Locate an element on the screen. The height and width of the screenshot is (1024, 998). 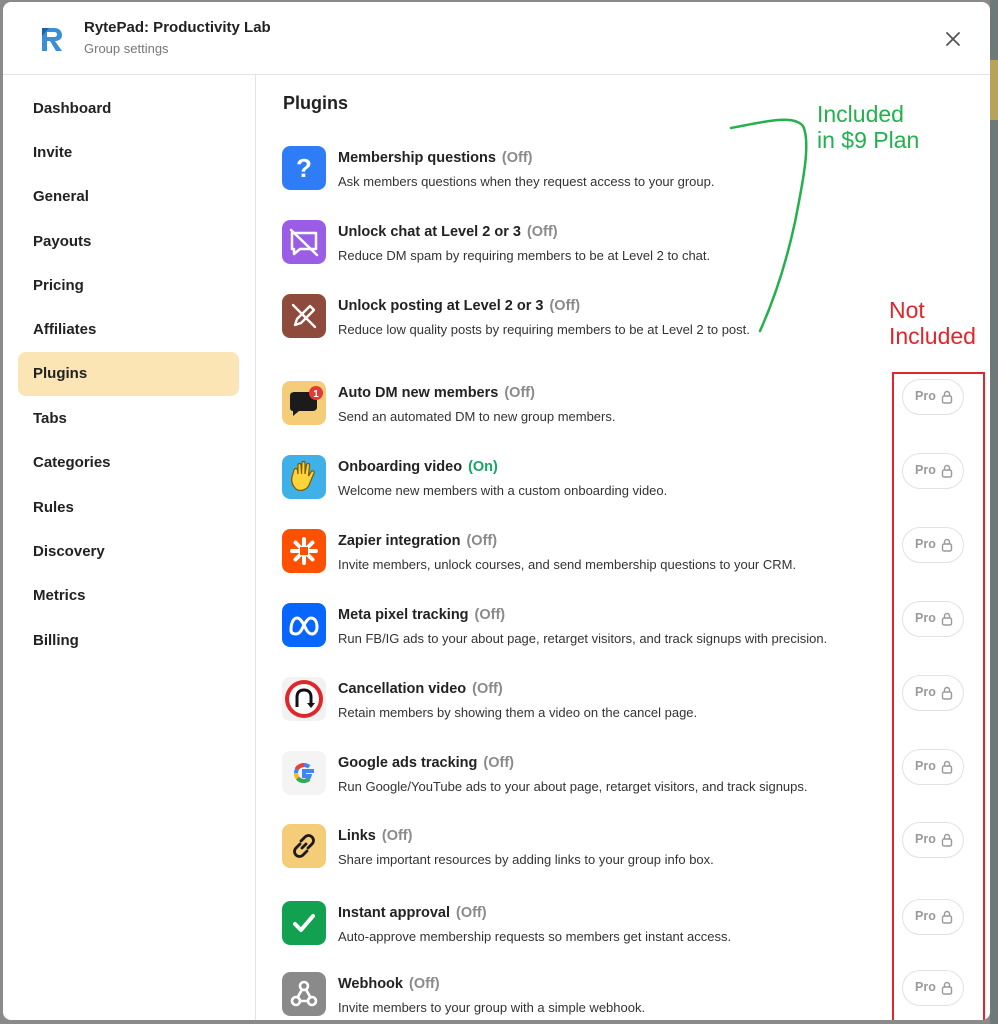
annotation-not-included: Not Included is located at coordinates (932, 323).